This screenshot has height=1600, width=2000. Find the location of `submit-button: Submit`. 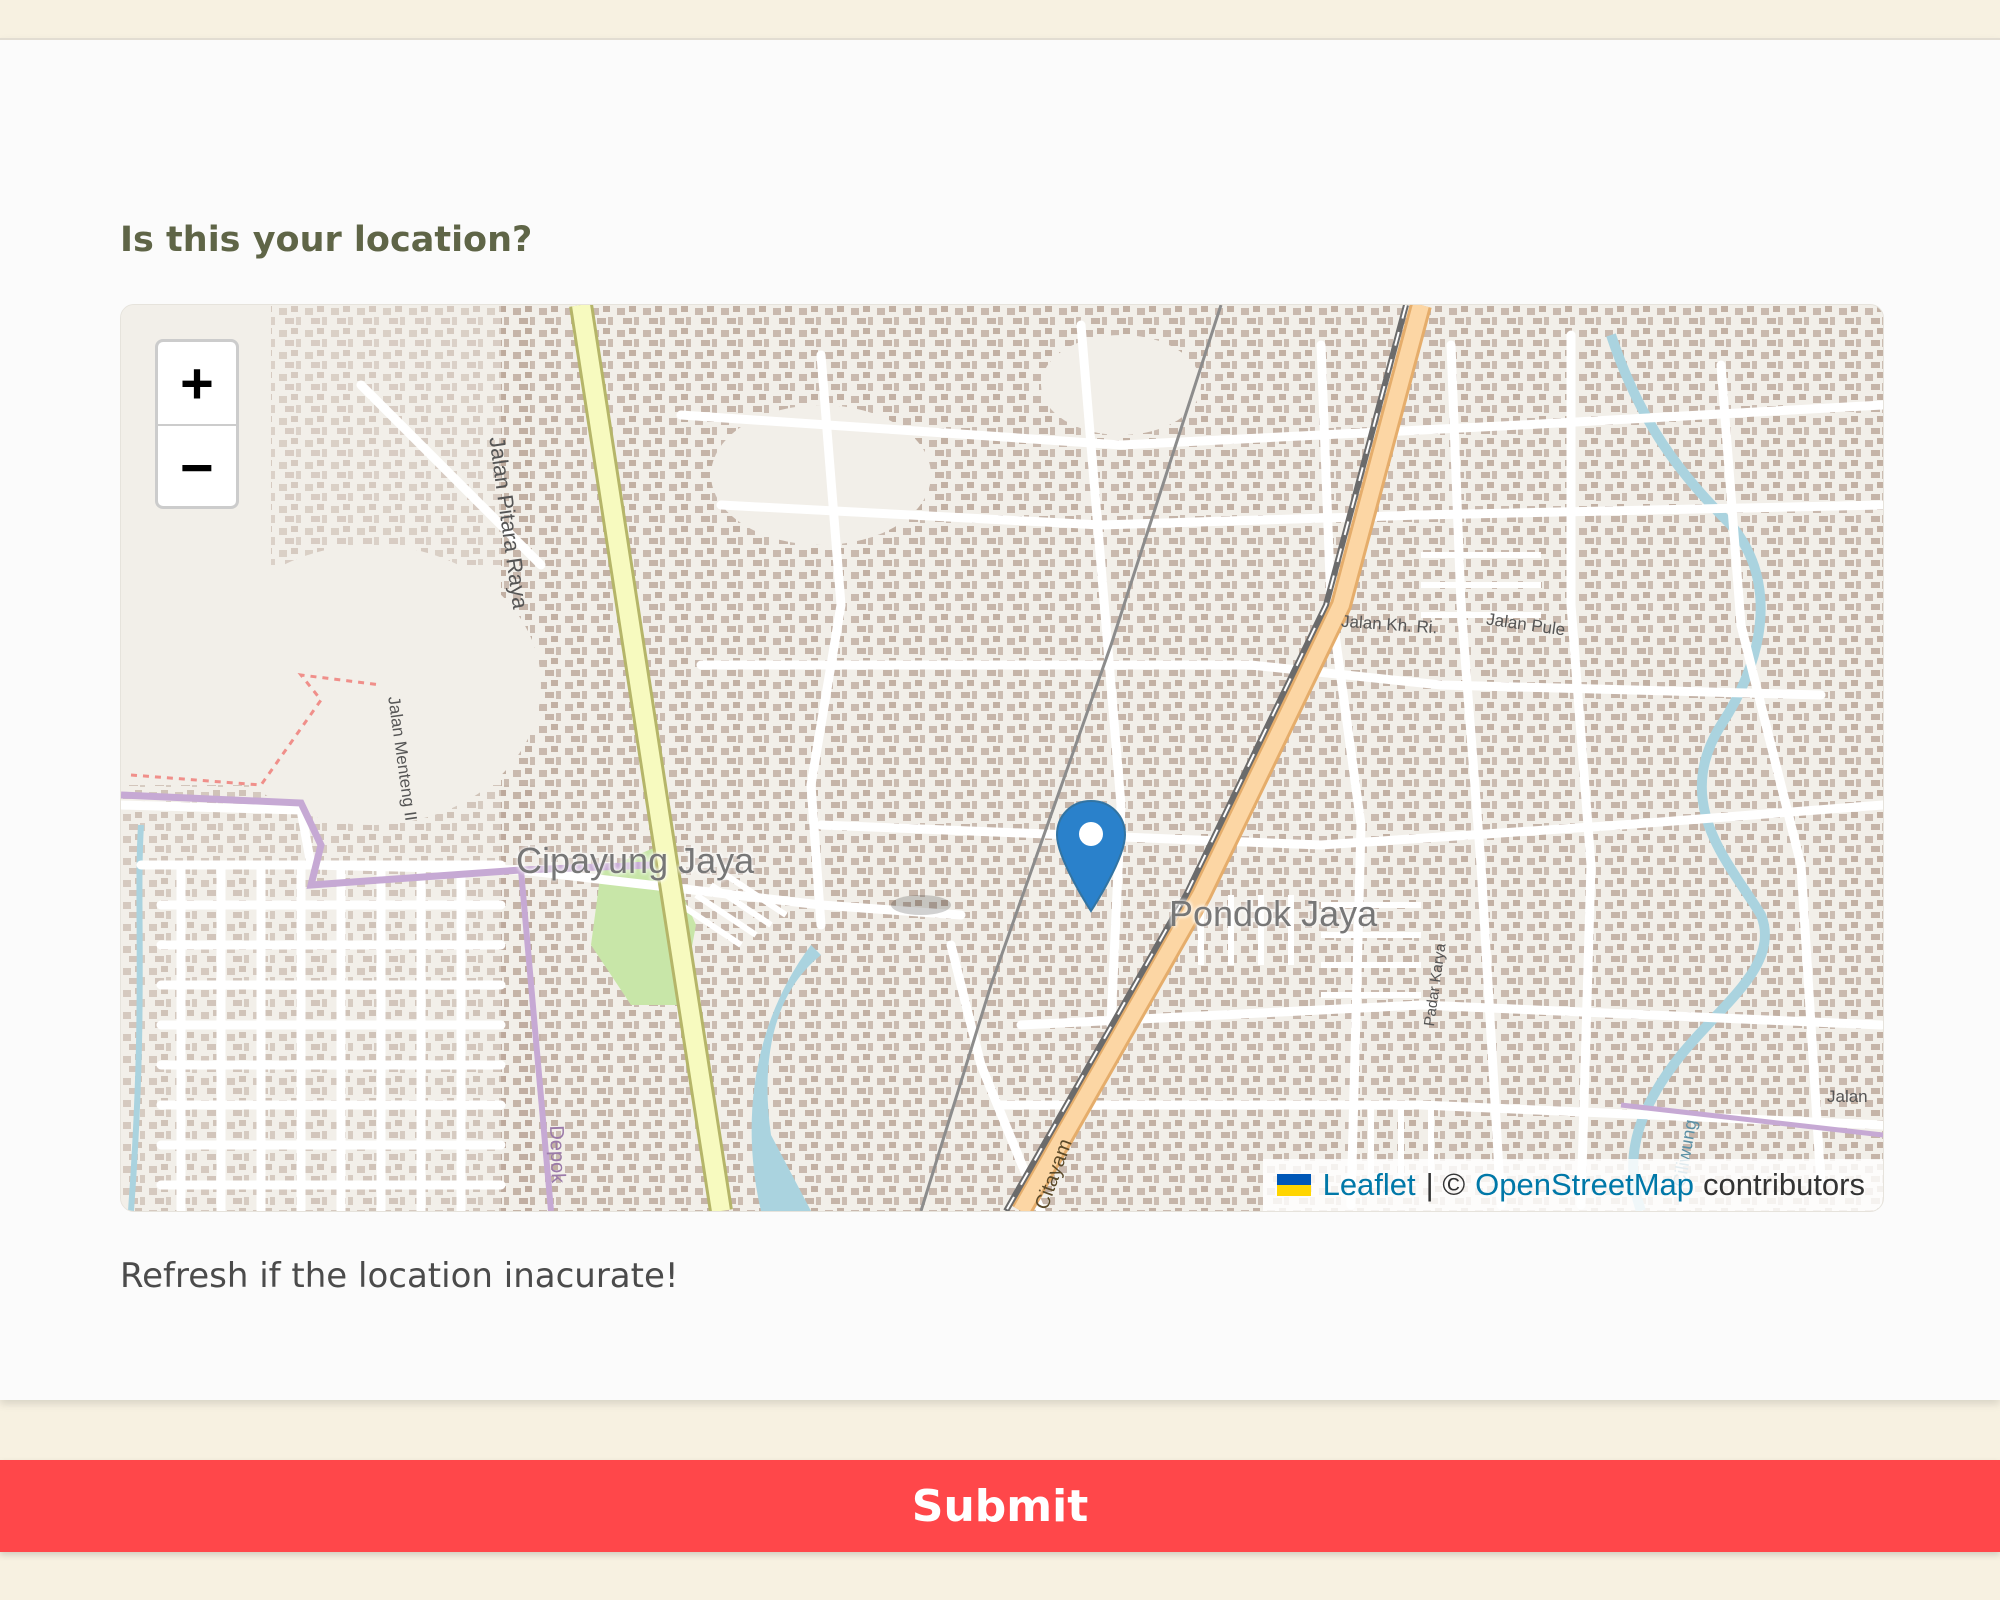

submit-button: Submit is located at coordinates (1000, 1506).